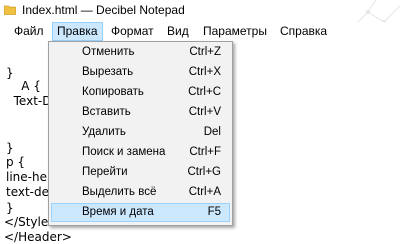 Image resolution: width=400 pixels, height=244 pixels. I want to click on menu-item-shortcut: Ctrl+Z, so click(205, 52).